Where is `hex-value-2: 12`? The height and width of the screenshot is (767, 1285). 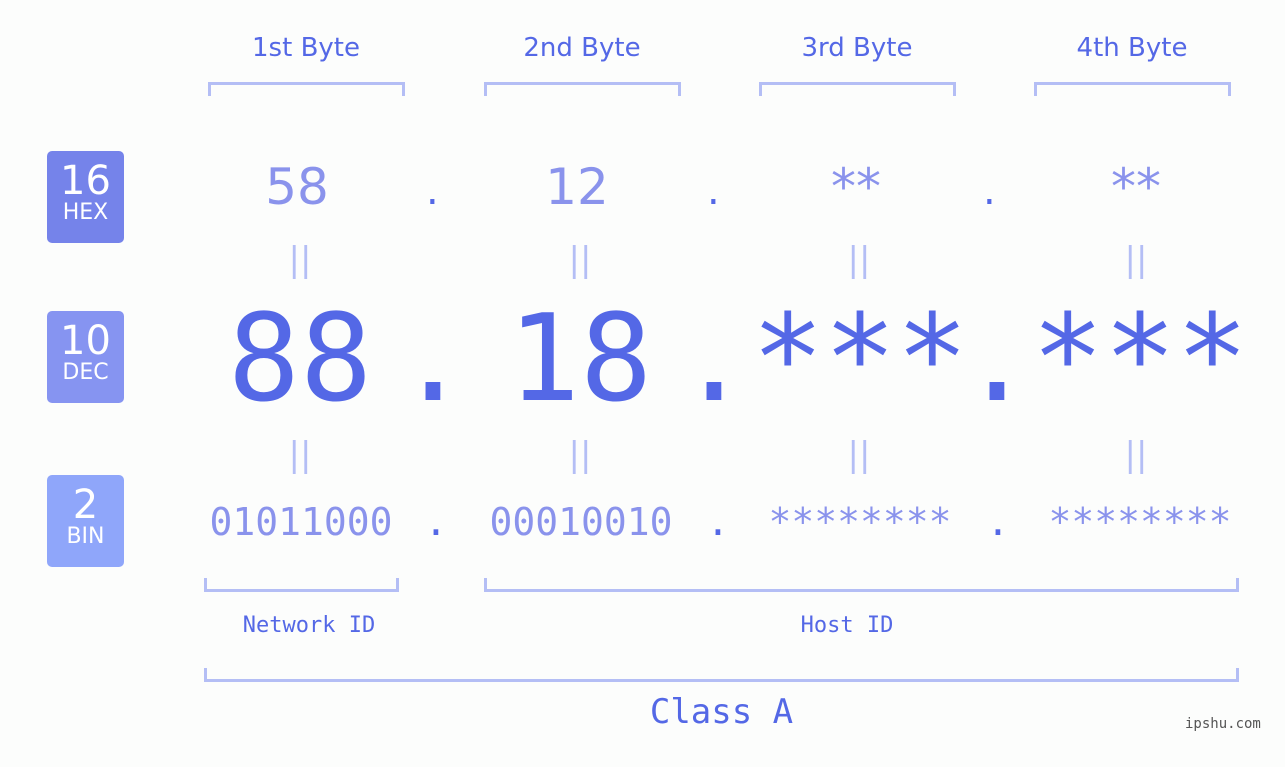 hex-value-2: 12 is located at coordinates (577, 187).